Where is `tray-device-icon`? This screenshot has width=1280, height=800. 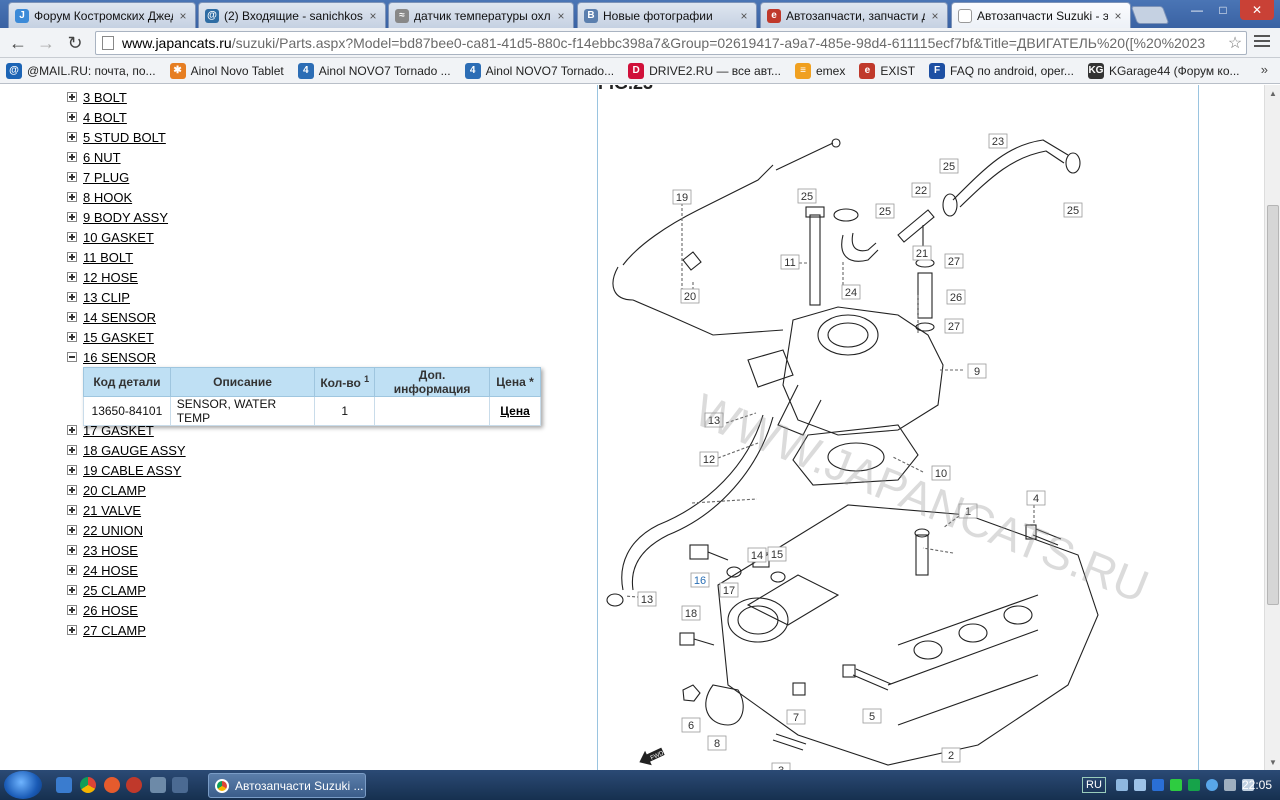
tray-device-icon is located at coordinates (1229, 785).